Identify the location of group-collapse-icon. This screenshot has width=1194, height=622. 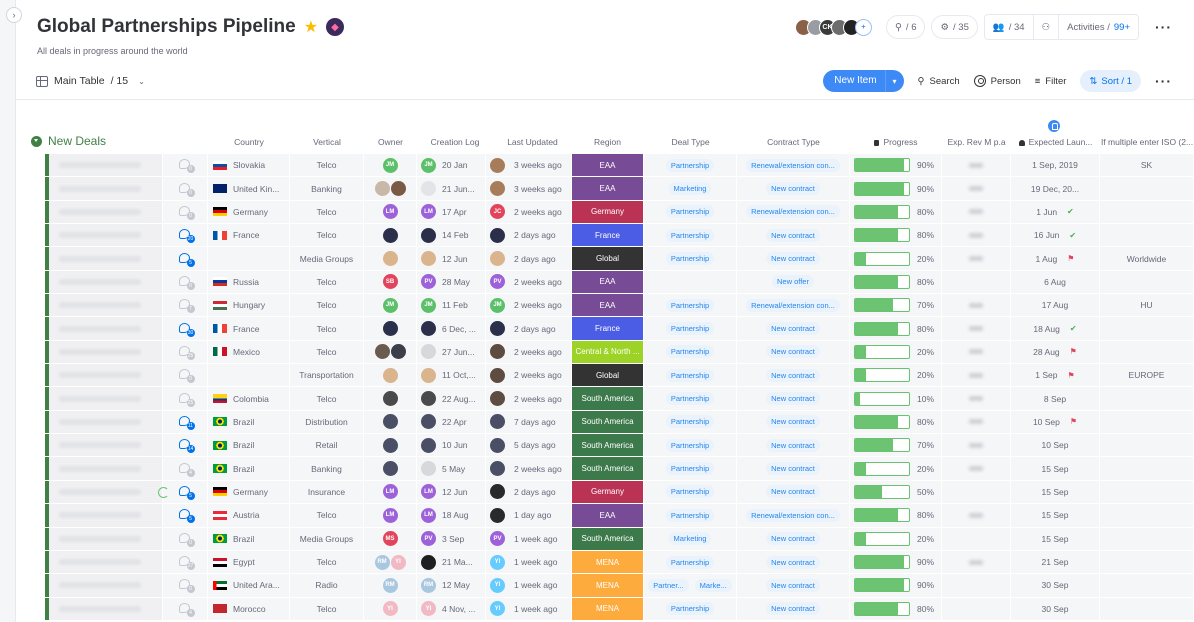
(36, 141).